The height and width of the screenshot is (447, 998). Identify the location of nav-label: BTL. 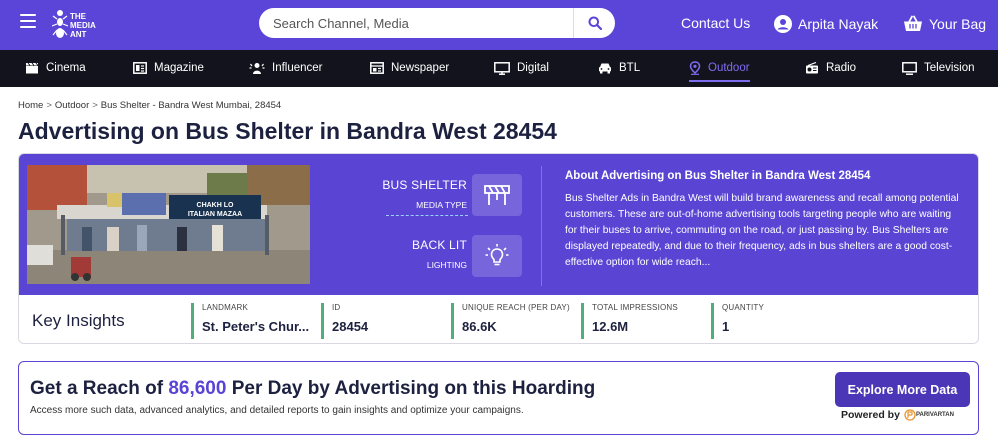
(630, 68).